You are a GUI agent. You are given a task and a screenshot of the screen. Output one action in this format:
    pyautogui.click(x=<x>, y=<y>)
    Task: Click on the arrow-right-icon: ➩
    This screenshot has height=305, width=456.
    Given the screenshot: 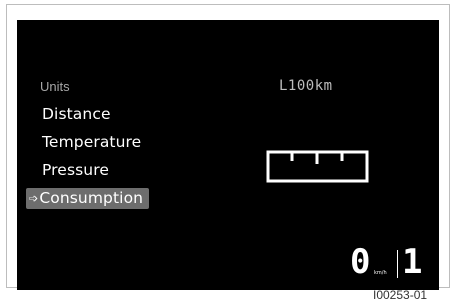 What is the action you would take?
    pyautogui.click(x=34, y=198)
    